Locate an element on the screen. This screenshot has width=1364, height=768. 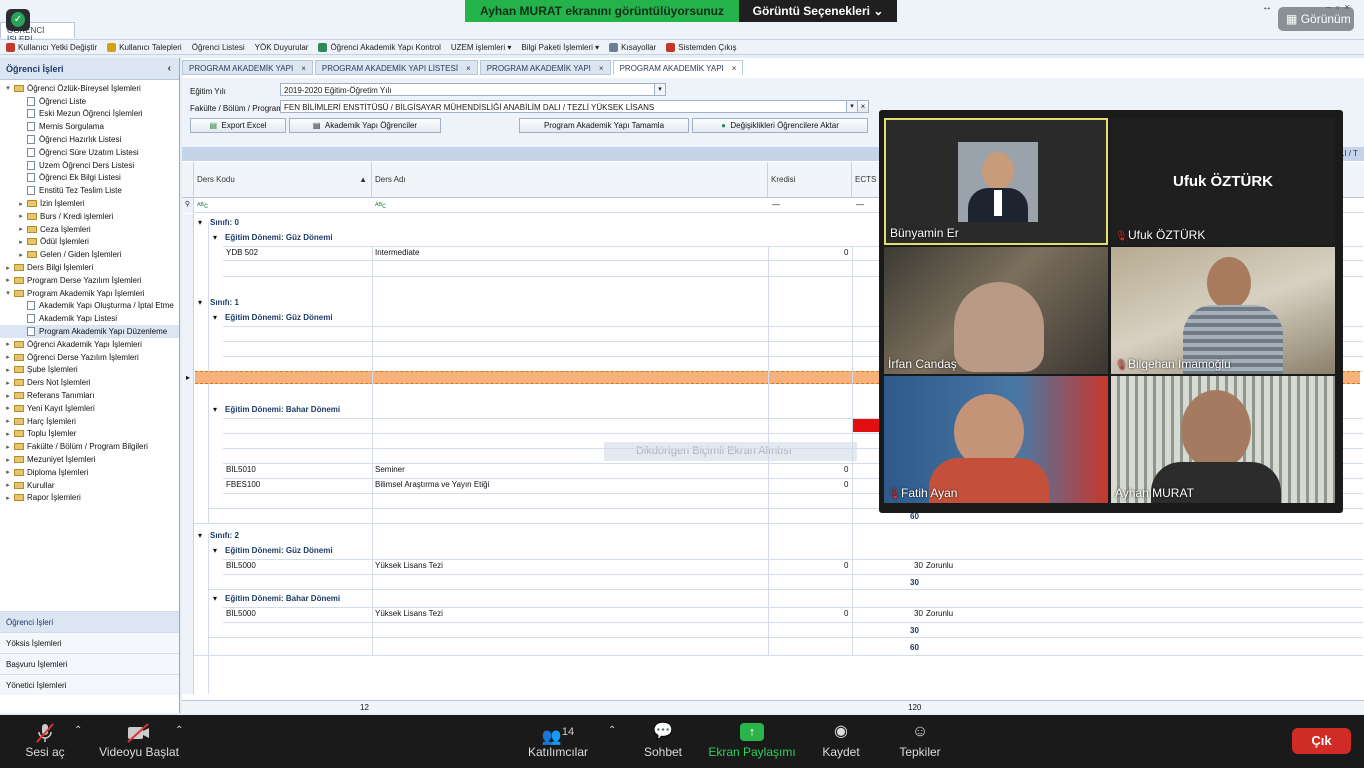
leave-meeting-button: Çık is located at coordinates (1321, 741).